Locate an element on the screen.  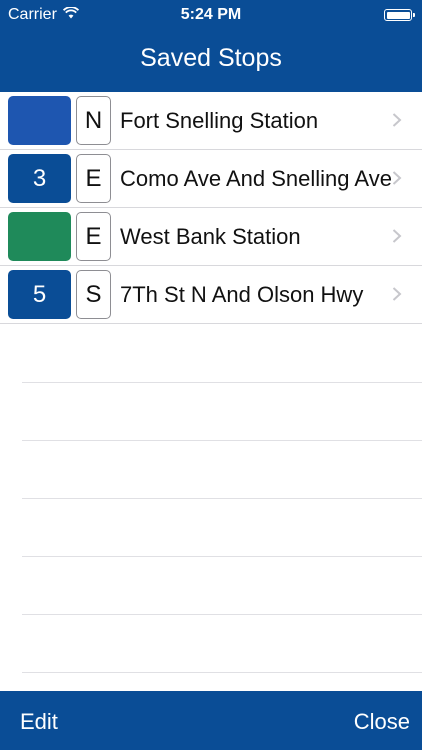
direction-label: N is located at coordinates (93, 120).